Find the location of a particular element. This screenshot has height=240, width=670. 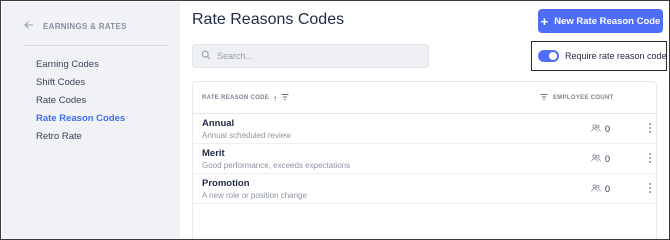

toggle-label: Require rate reason code is located at coordinates (616, 56).